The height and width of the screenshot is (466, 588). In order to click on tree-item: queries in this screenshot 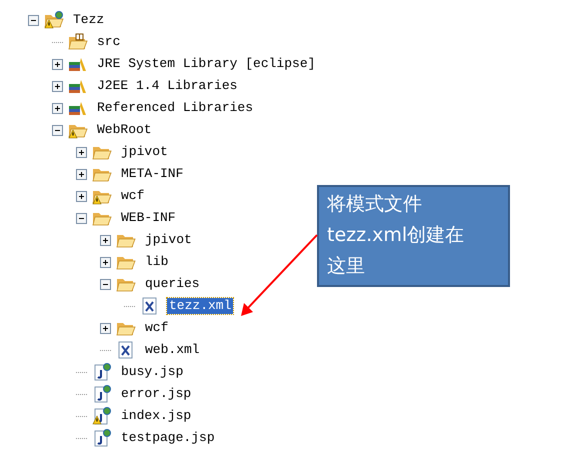, I will do `click(172, 284)`.